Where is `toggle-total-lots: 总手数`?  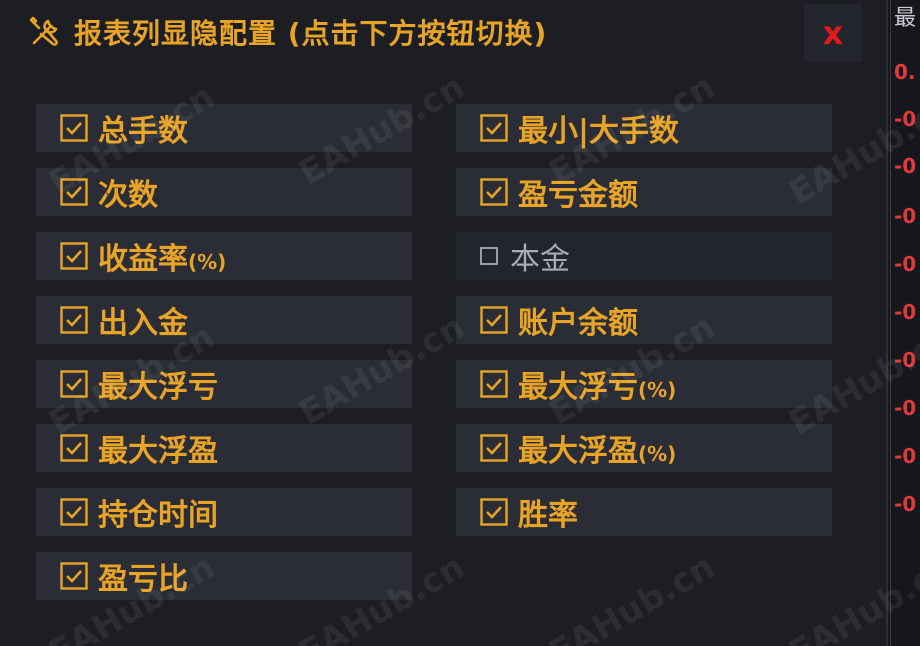
toggle-total-lots: 总手数 is located at coordinates (224, 128).